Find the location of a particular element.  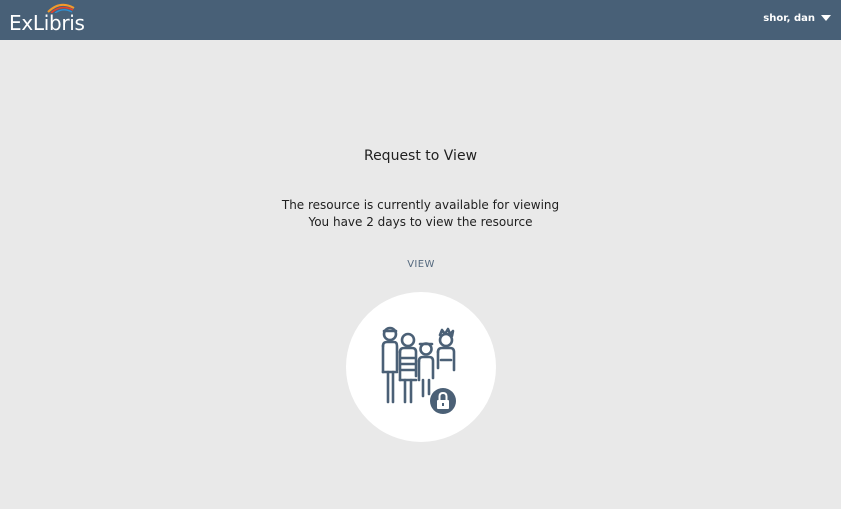

exlibris-logo: ExLibris is located at coordinates (47, 19).